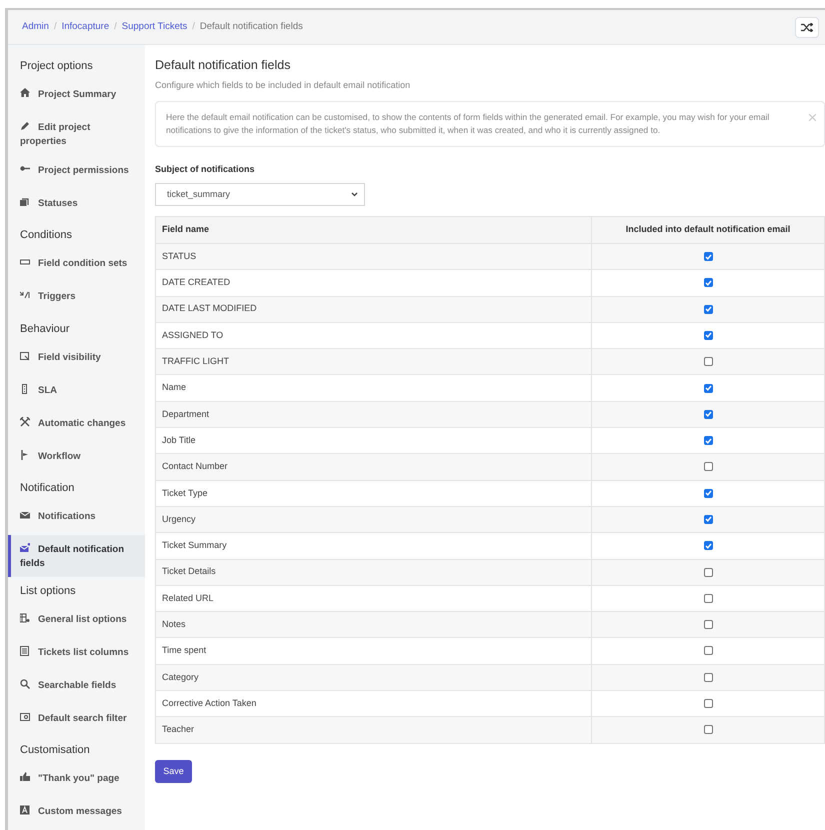 This screenshot has height=830, width=825. I want to click on flag-icon, so click(25, 455).